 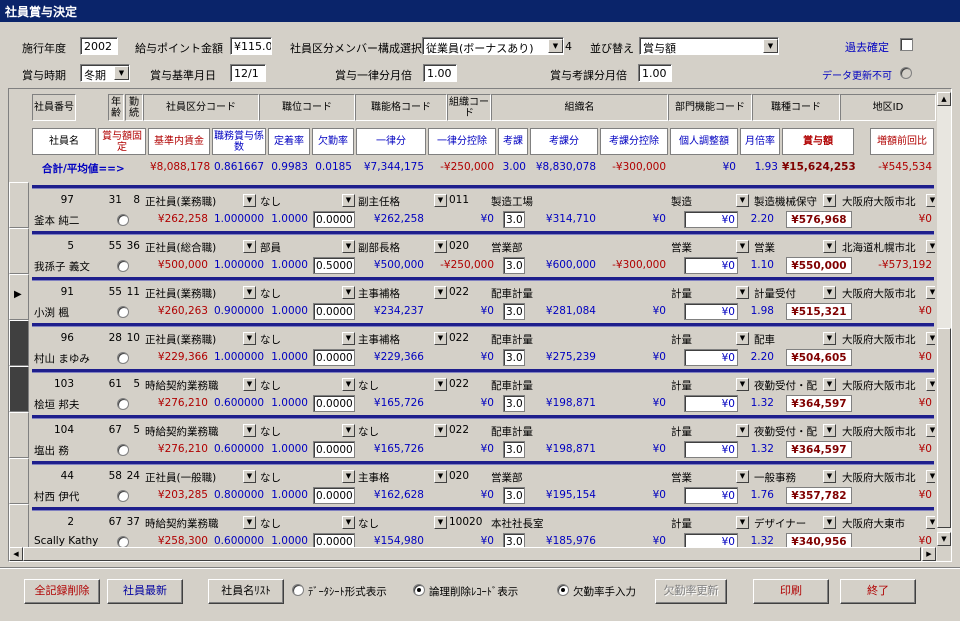 I want to click on sort-select: 賞与額, so click(x=709, y=46).